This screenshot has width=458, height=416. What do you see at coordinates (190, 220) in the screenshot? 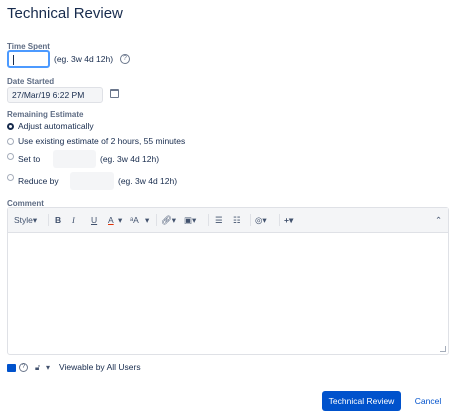
I see `image-icon: ▣▾` at bounding box center [190, 220].